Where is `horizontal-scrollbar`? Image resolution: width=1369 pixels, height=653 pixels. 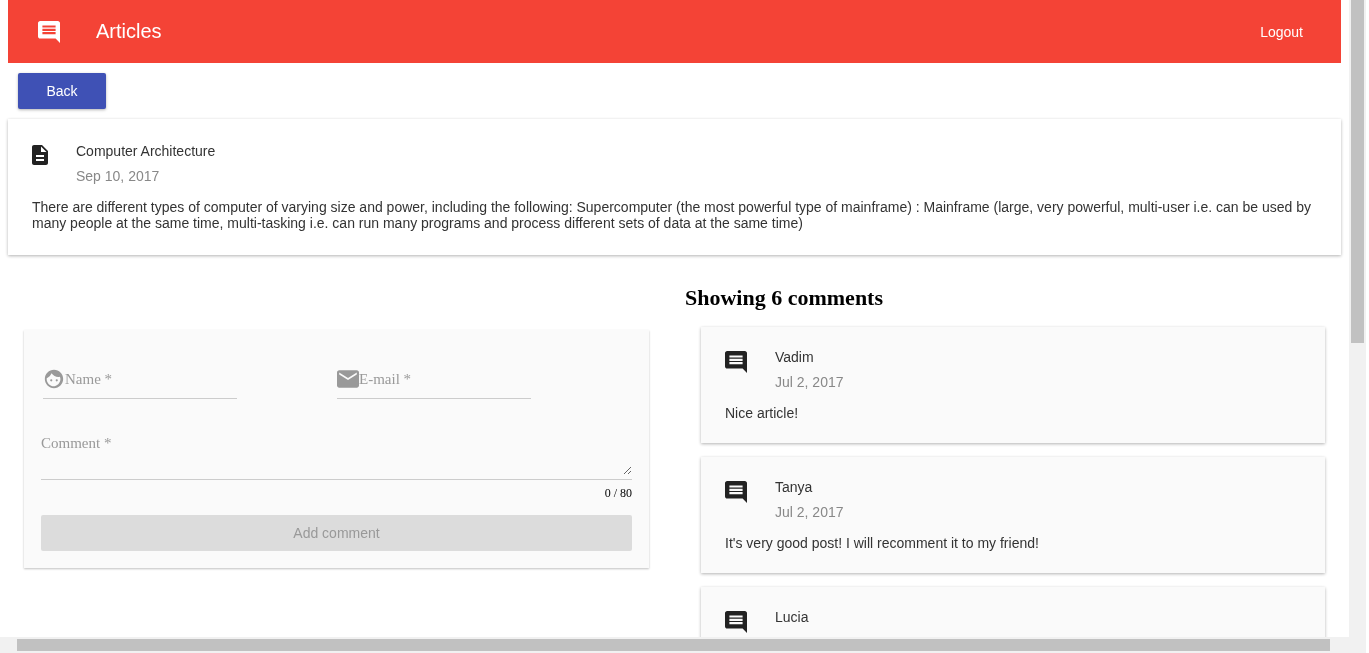
horizontal-scrollbar is located at coordinates (683, 645).